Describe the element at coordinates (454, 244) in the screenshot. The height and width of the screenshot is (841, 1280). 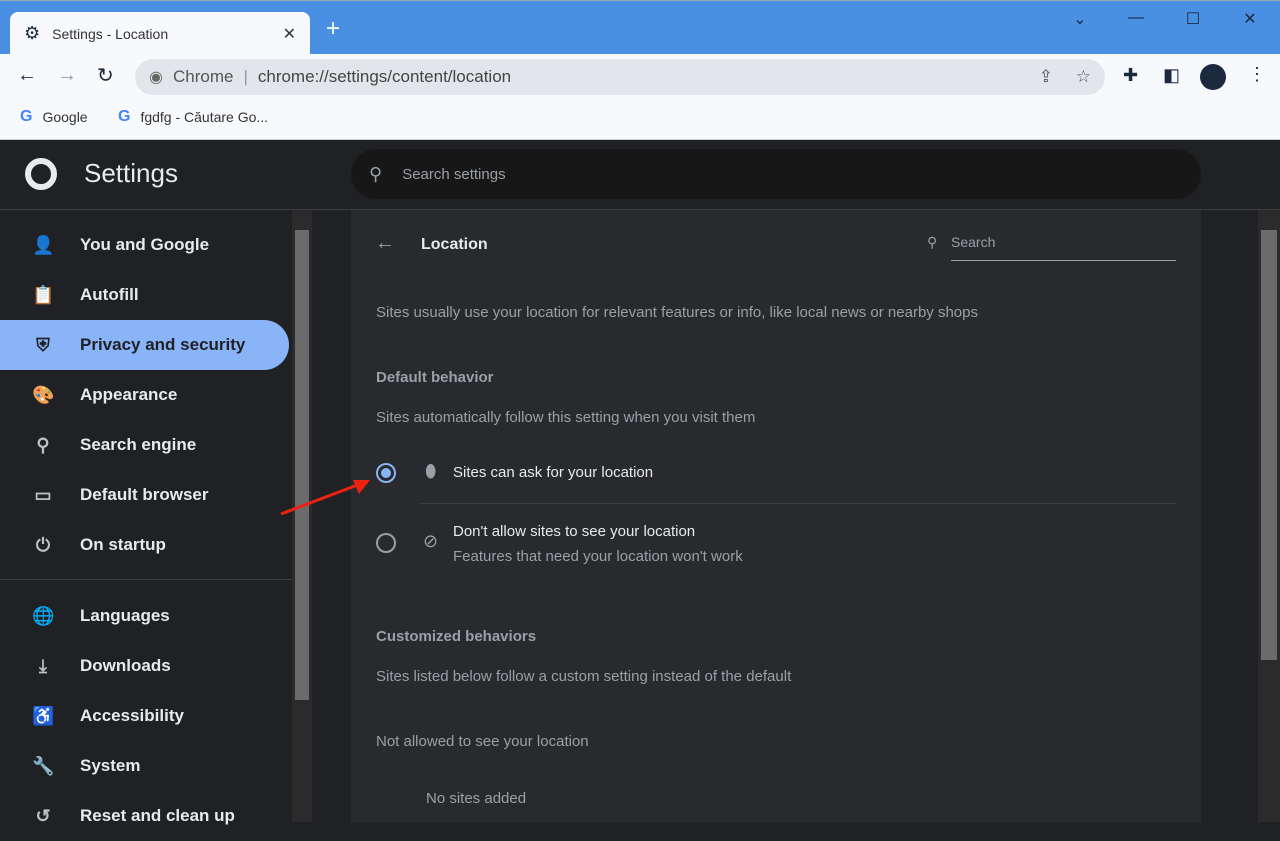
I see `section-title: Location` at that location.